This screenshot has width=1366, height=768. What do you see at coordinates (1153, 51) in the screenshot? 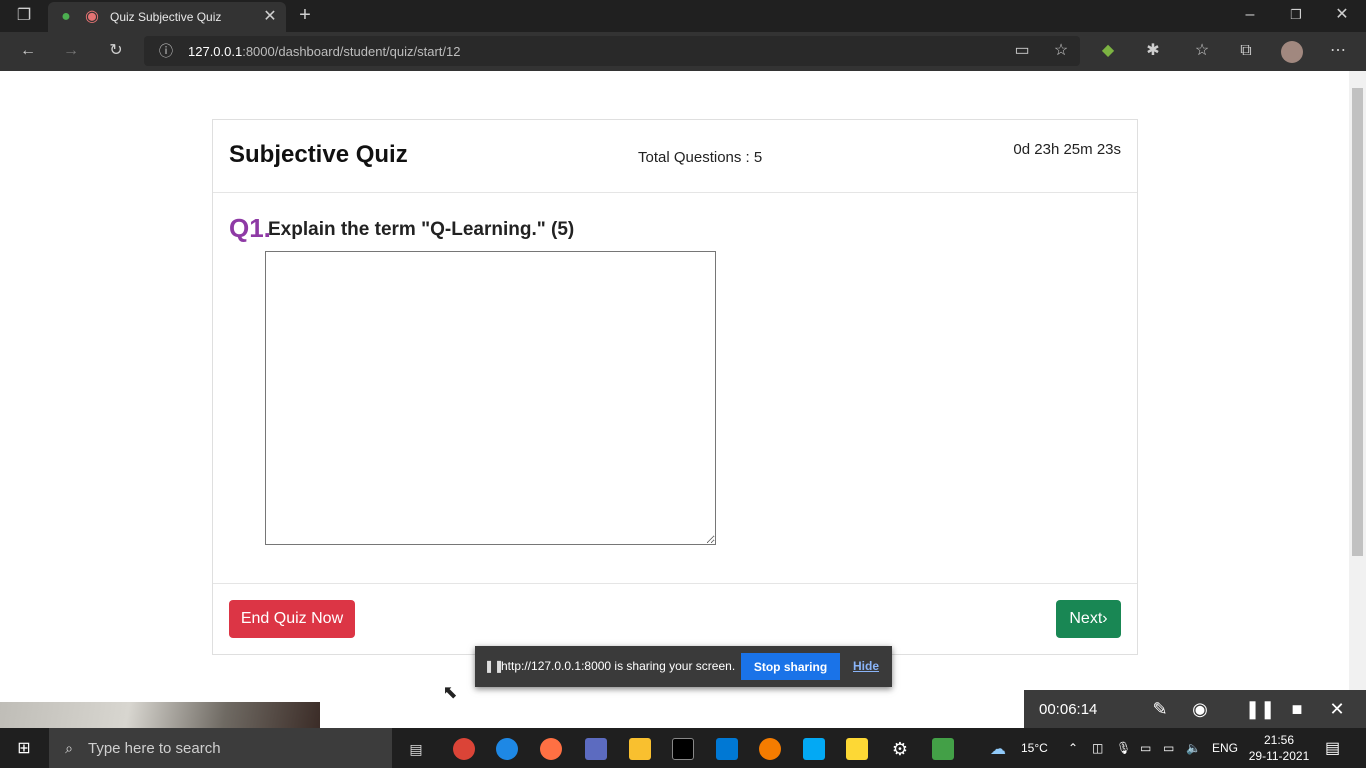
I see `extensions-icon: ✱` at bounding box center [1153, 51].